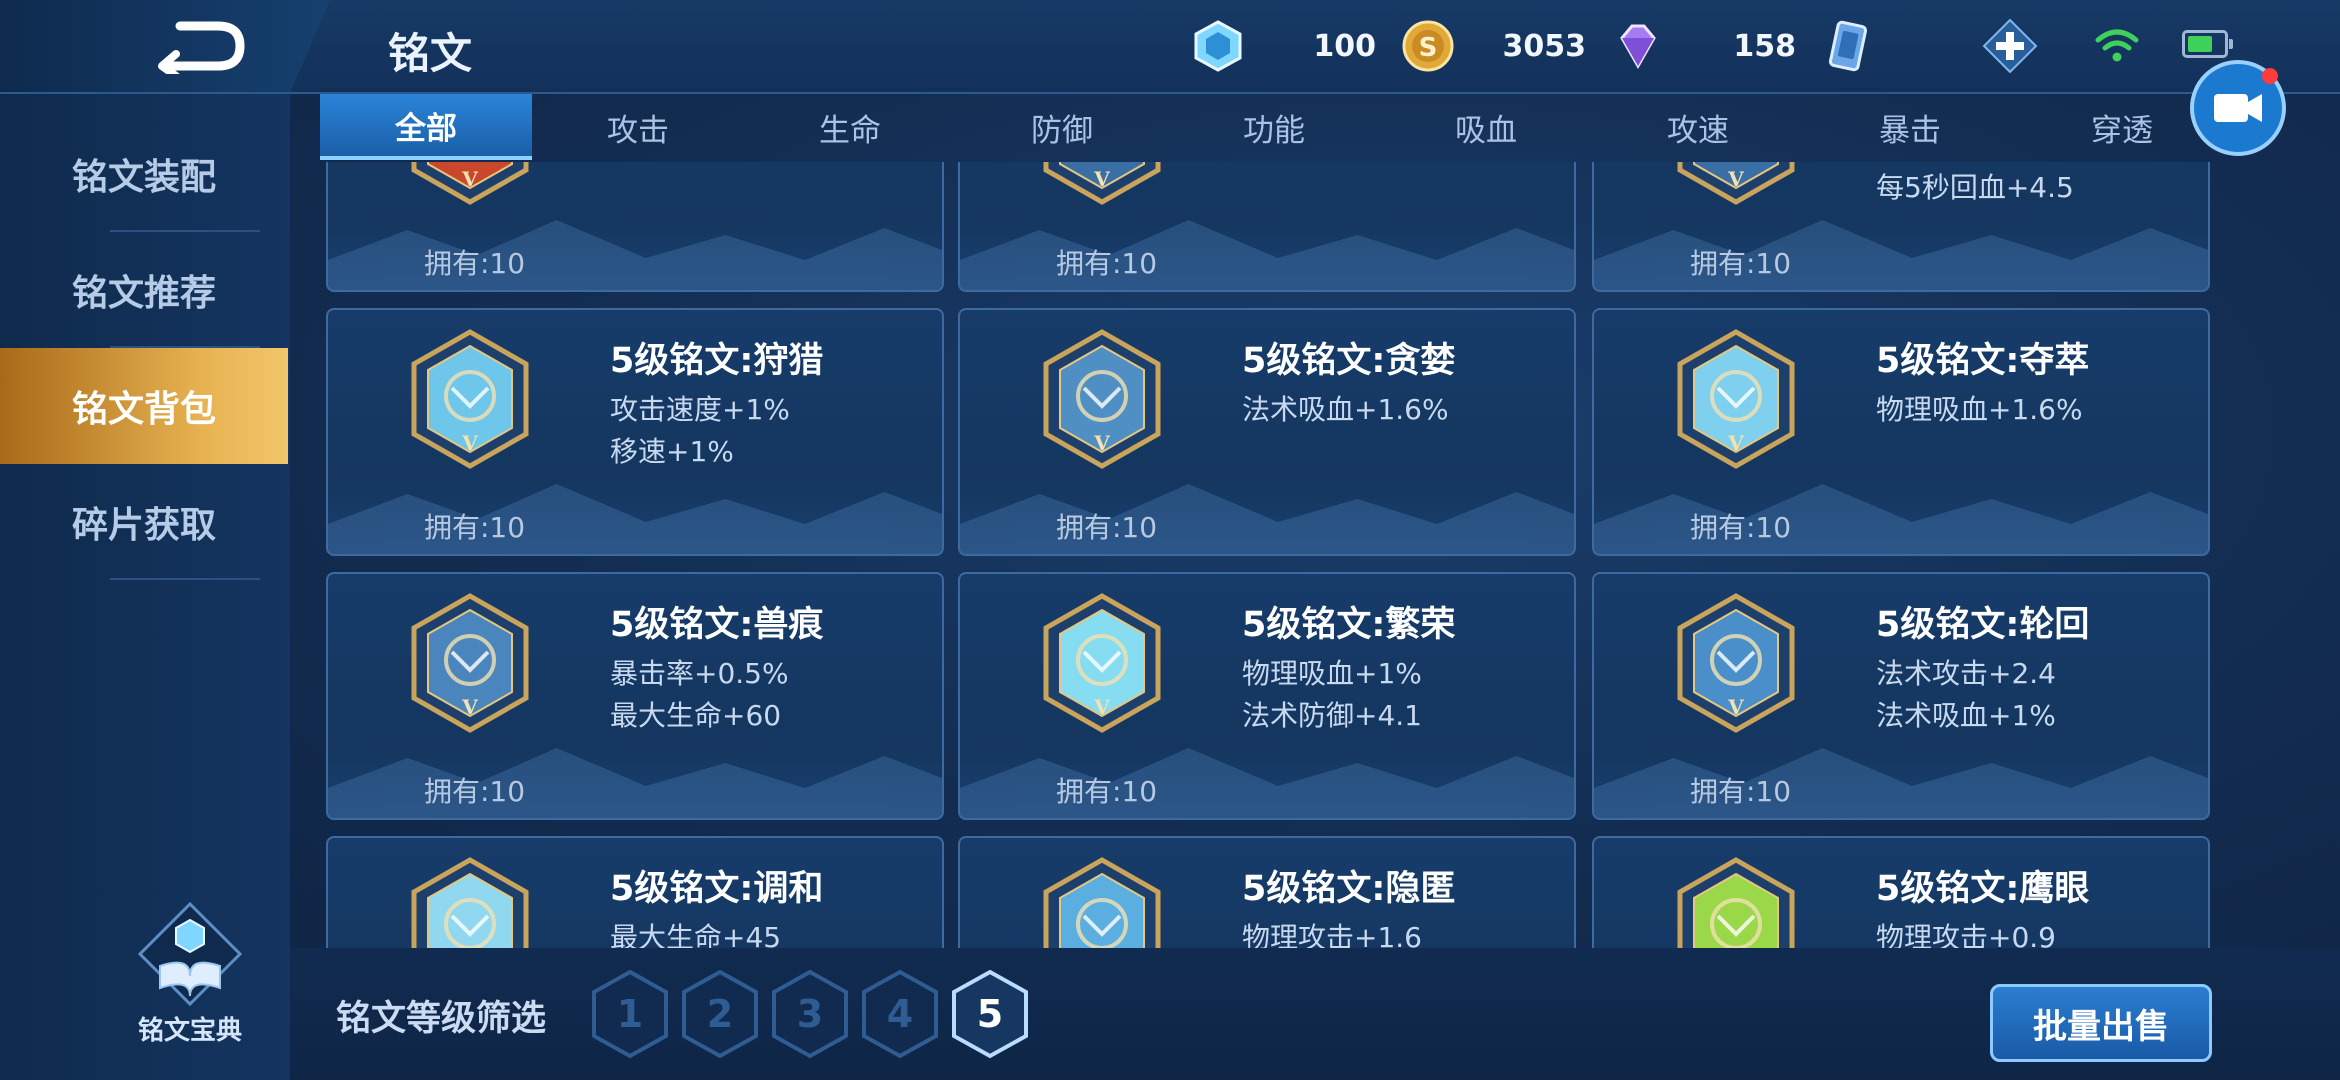 Image resolution: width=2340 pixels, height=1080 pixels. I want to click on inscription-card: V5级铭文:鹰眼物理攻击+0.9拥有:10, so click(1901, 892).